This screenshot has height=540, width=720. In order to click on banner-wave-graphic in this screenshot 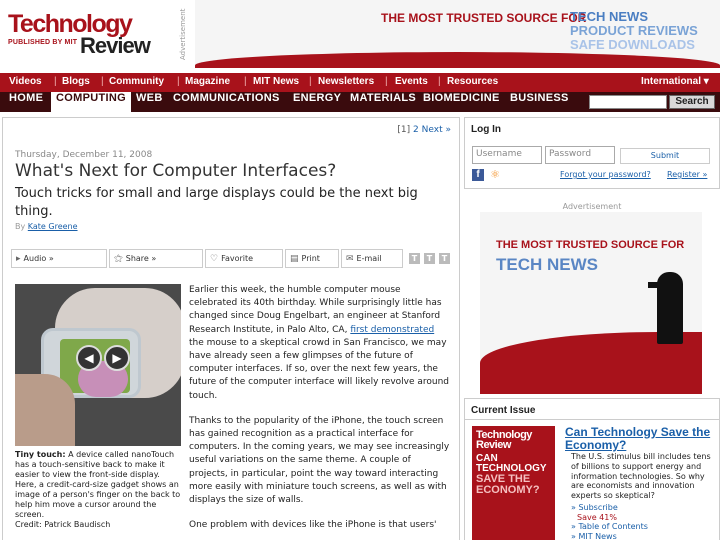, I will do `click(457, 60)`.